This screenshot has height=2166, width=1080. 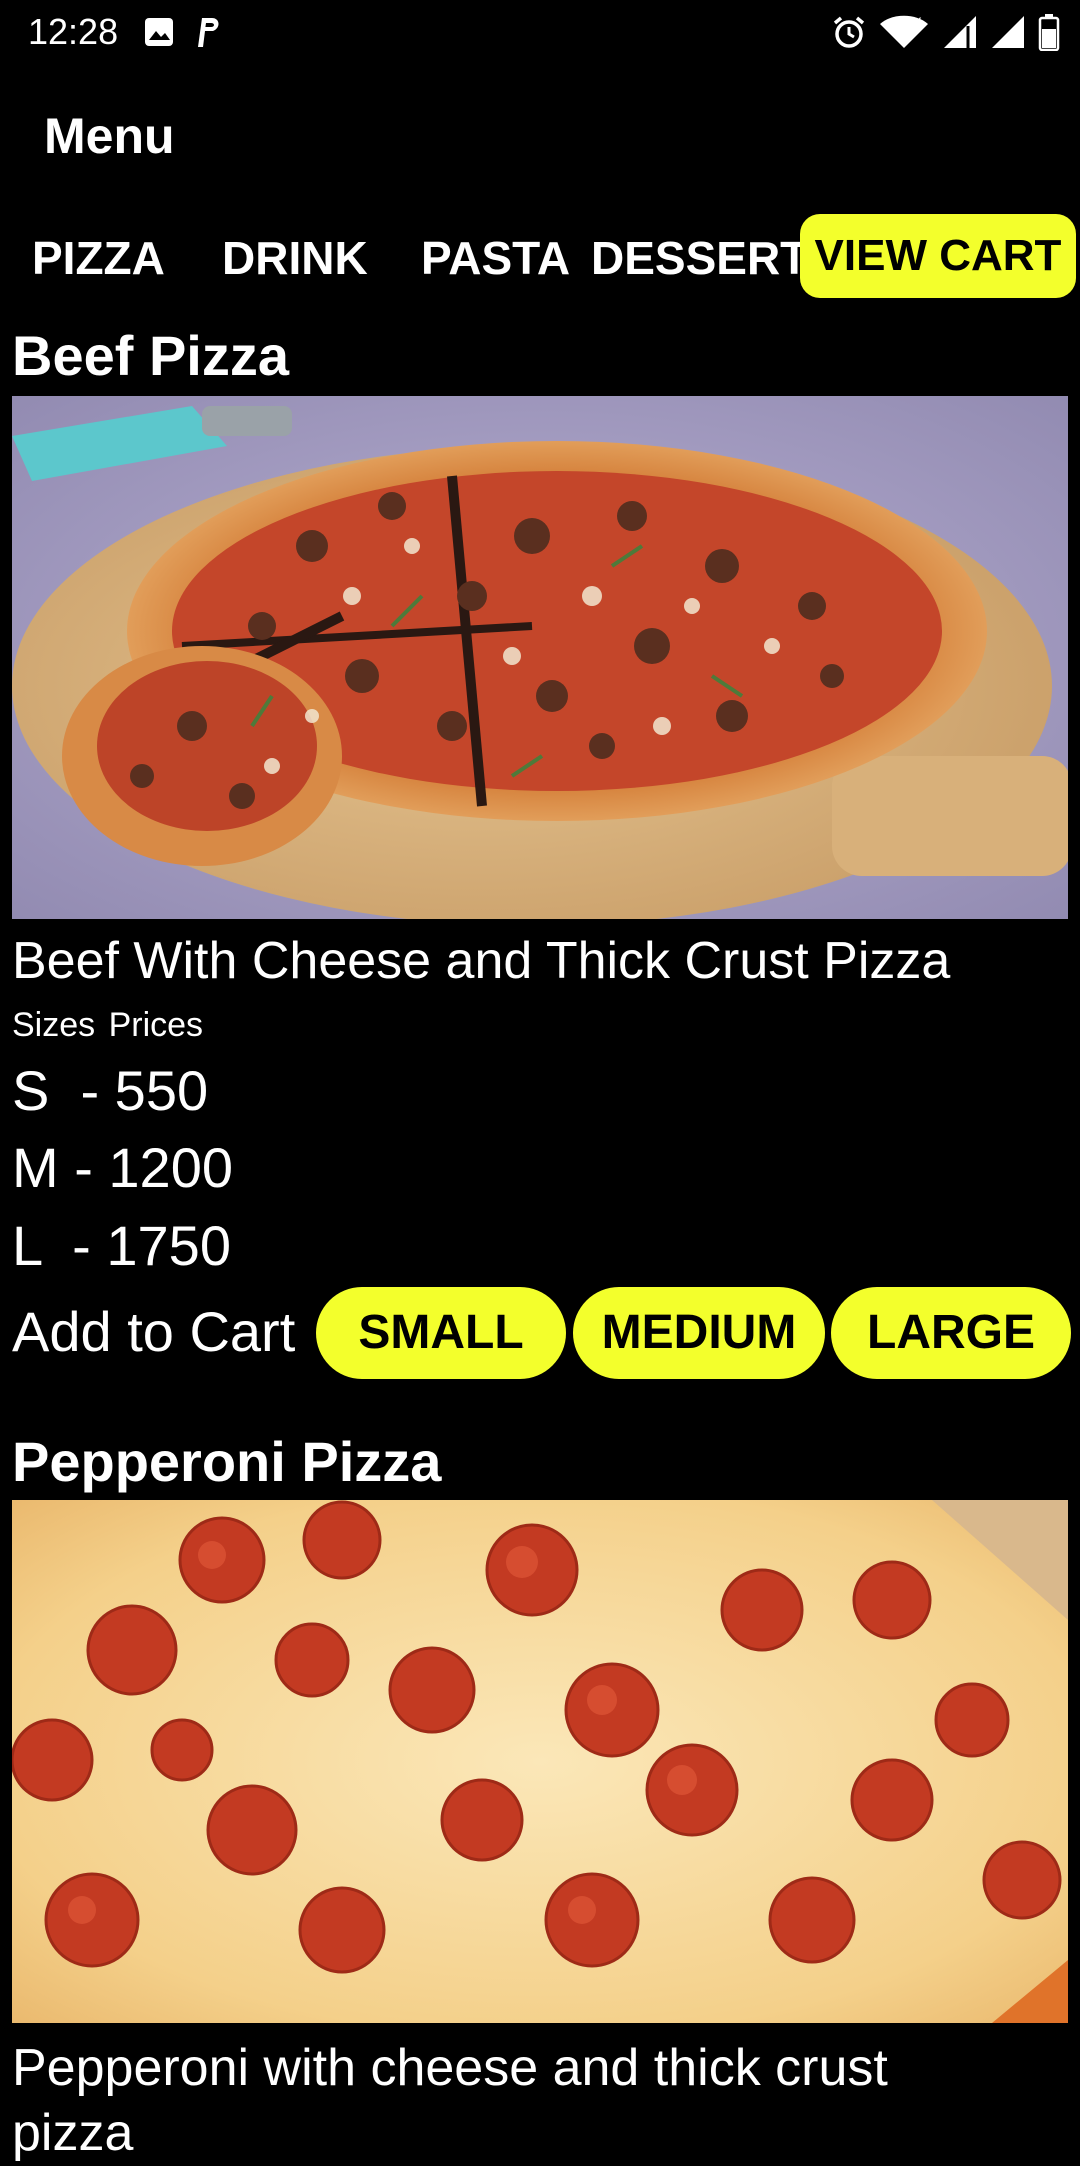 What do you see at coordinates (98, 258) in the screenshot?
I see `tab-pizza: PIZZA` at bounding box center [98, 258].